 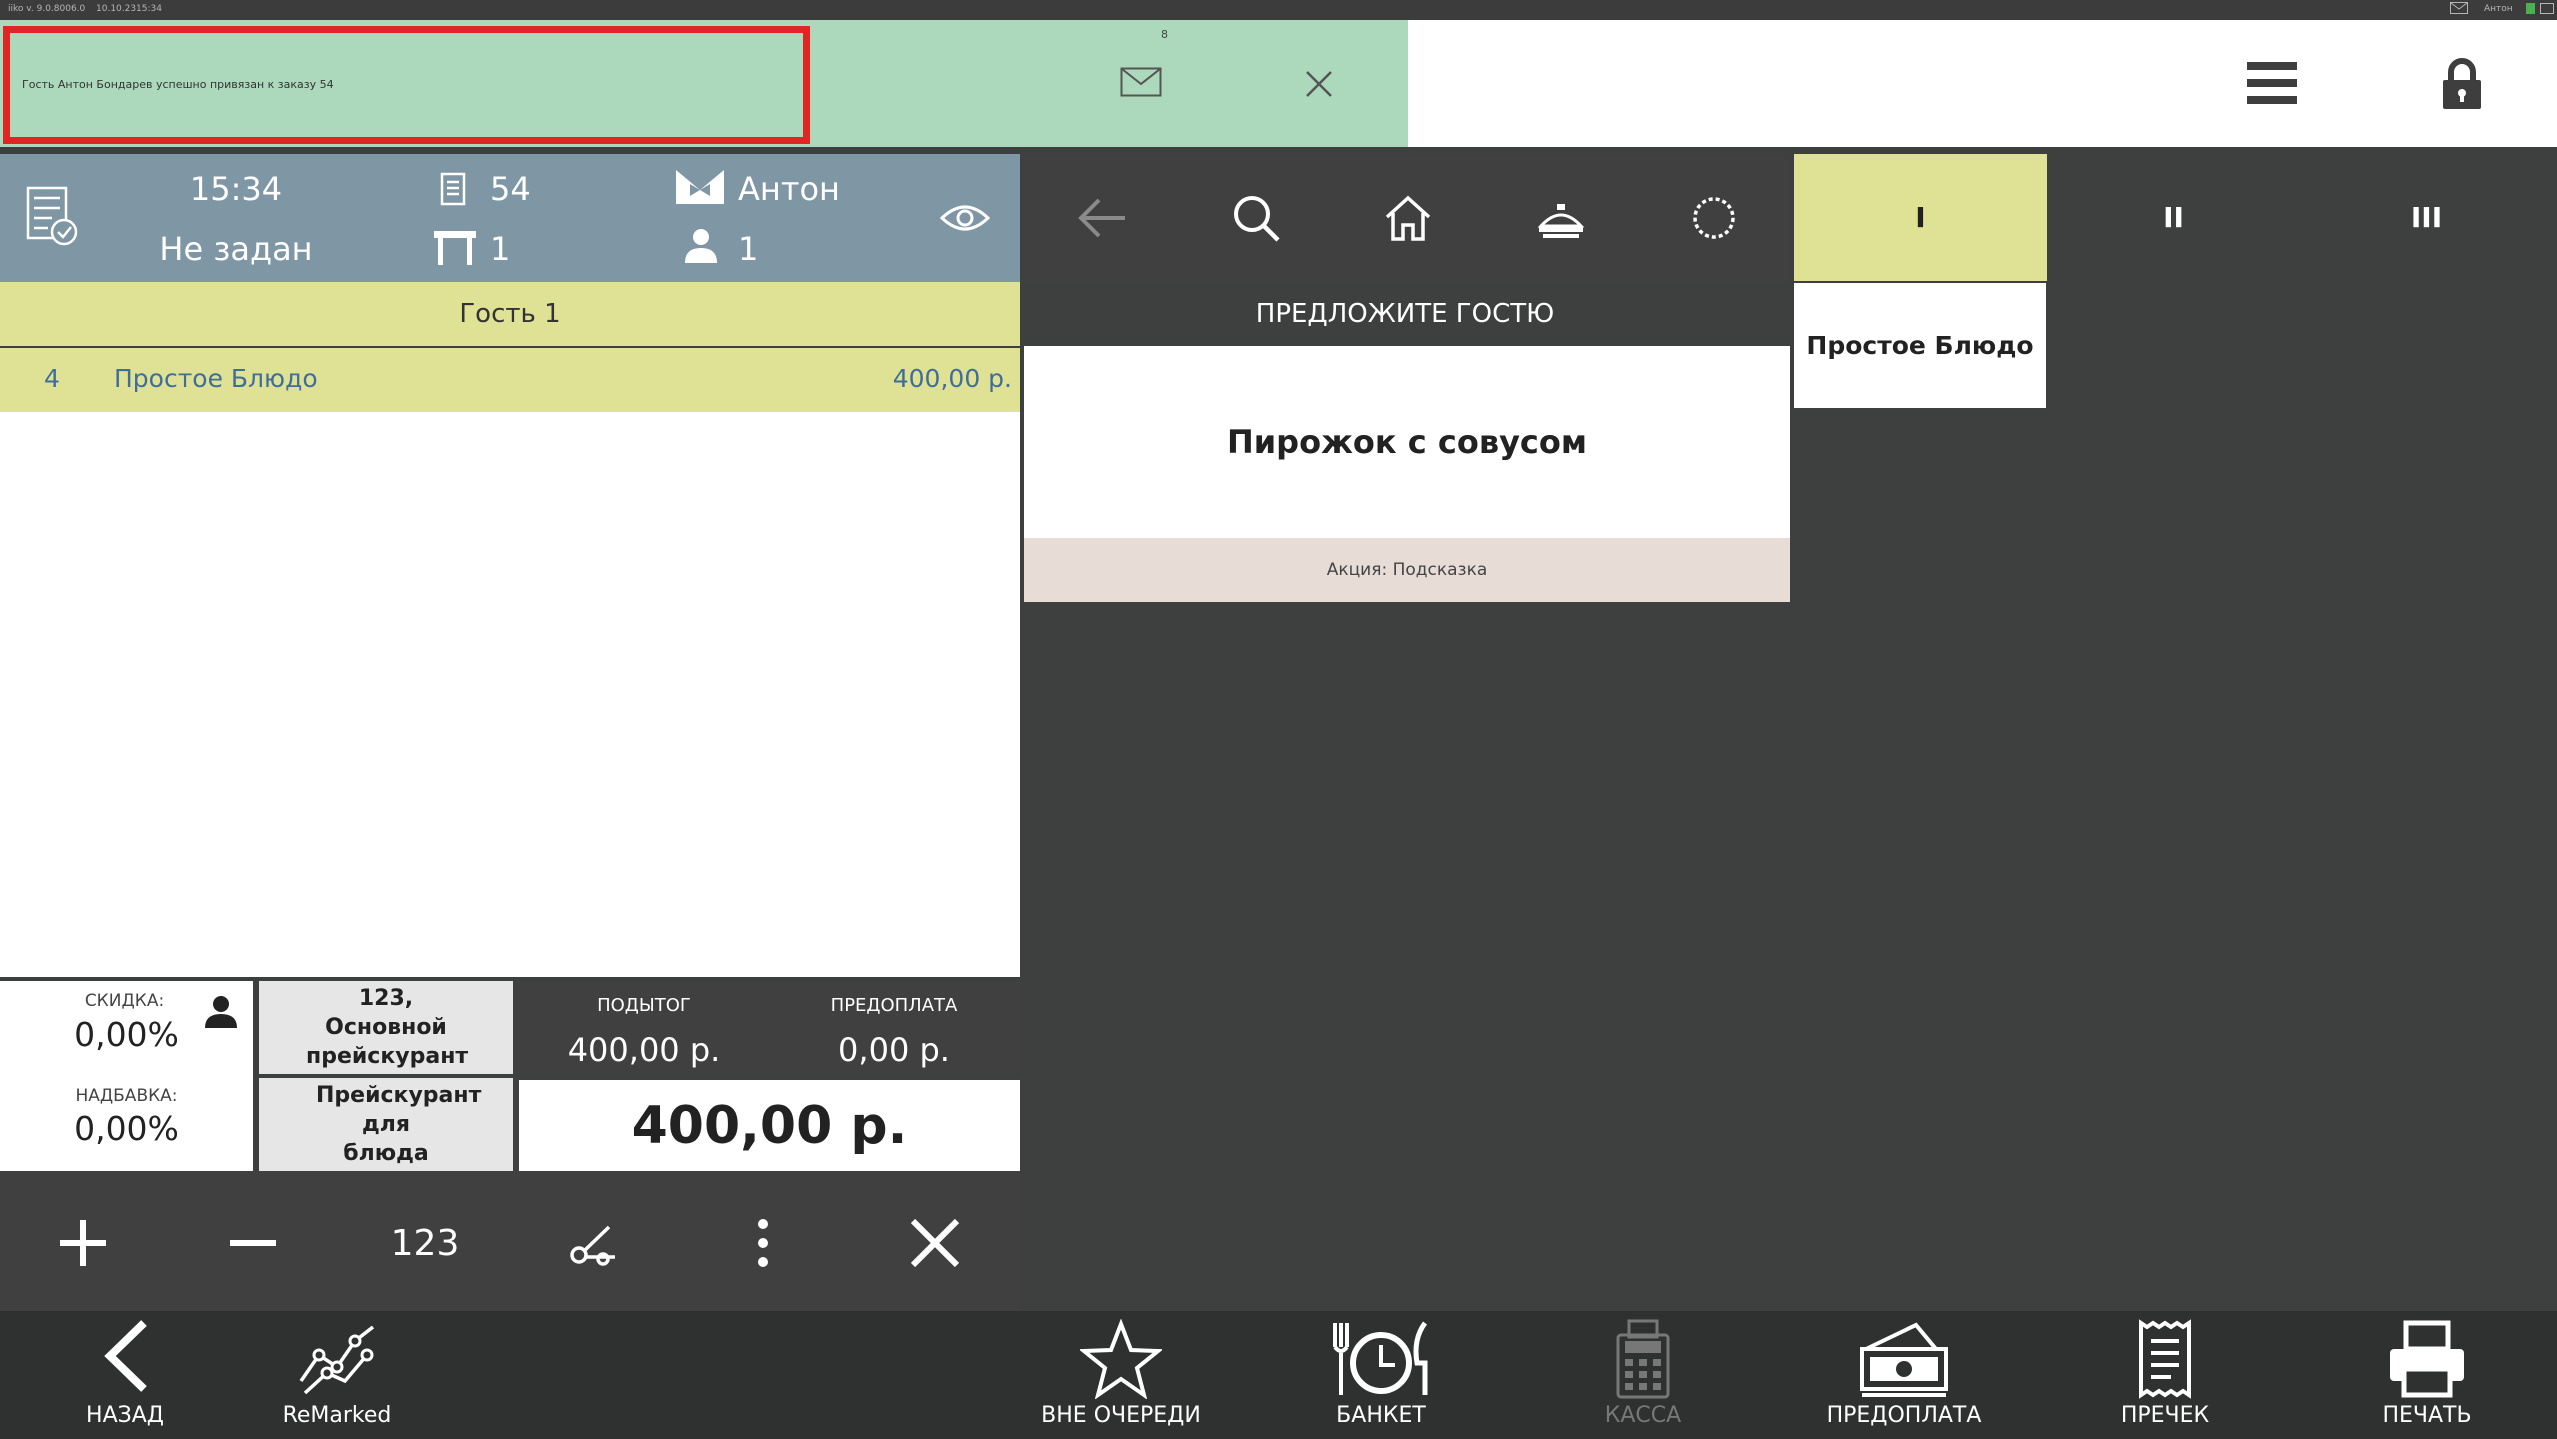 What do you see at coordinates (1643, 1359) in the screenshot?
I see `calculator-icon` at bounding box center [1643, 1359].